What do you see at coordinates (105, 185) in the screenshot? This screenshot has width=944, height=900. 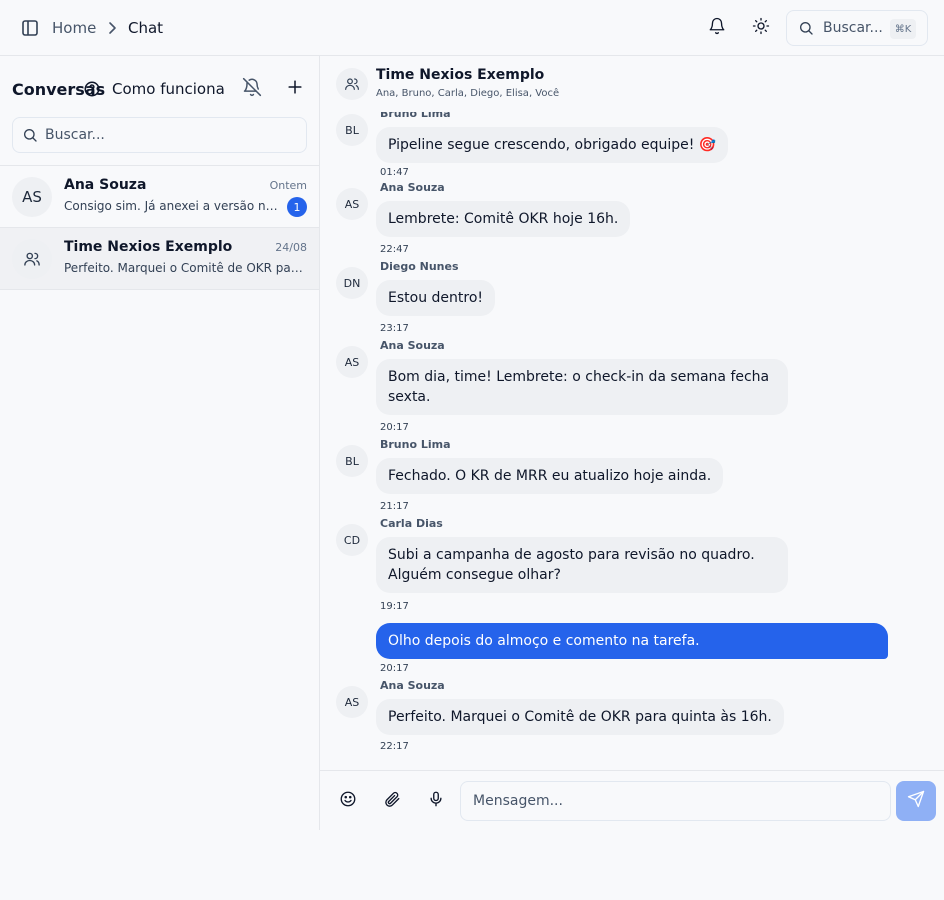 I see `conversation-name: Ana Souza` at bounding box center [105, 185].